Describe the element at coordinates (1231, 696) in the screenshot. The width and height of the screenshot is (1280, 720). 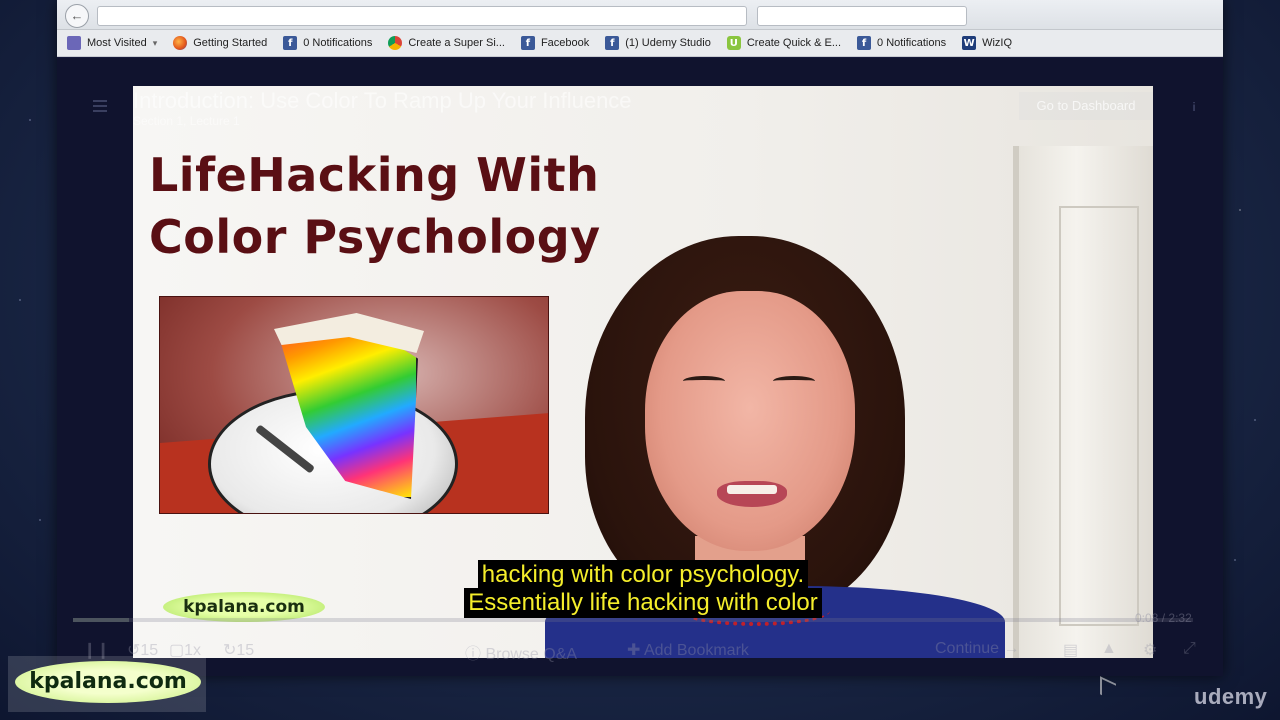
I see `udemy-watermark: udemy` at that location.